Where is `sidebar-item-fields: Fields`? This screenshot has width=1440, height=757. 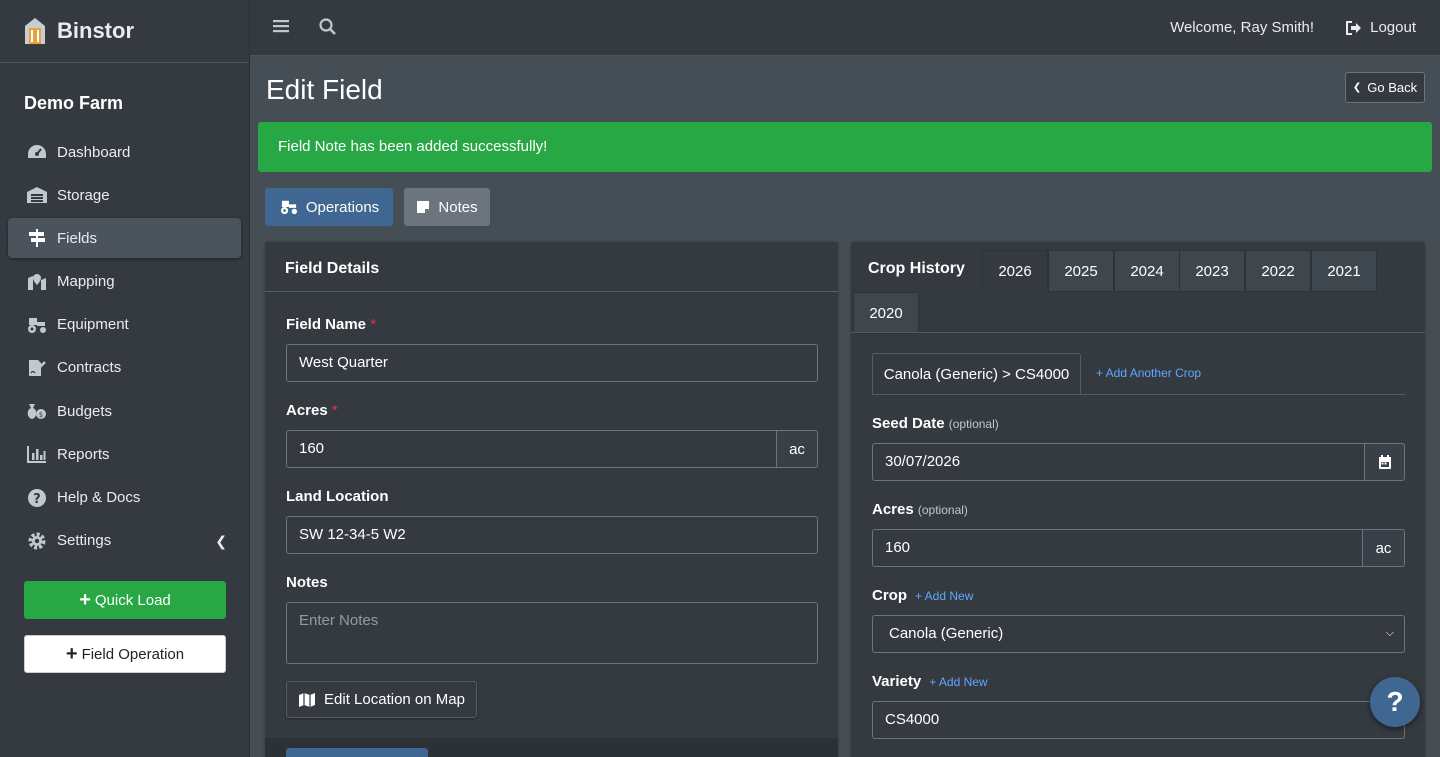
sidebar-item-fields: Fields is located at coordinates (124, 238).